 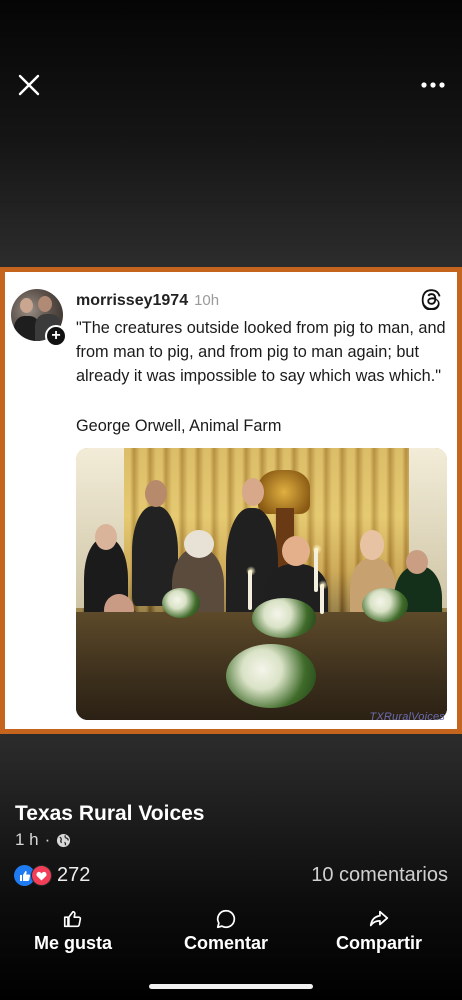 I want to click on globe-icon, so click(x=63, y=840).